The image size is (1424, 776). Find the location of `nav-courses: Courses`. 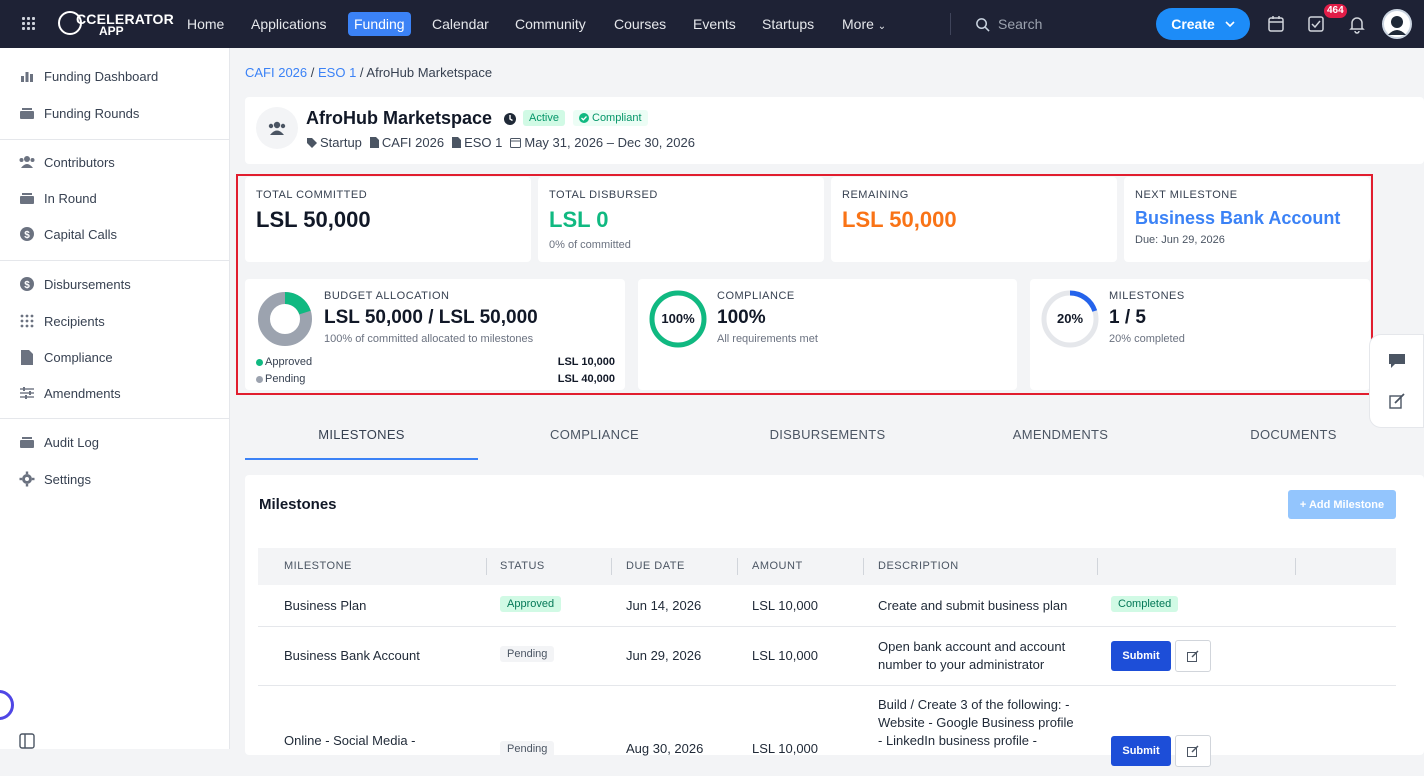

nav-courses: Courses is located at coordinates (640, 24).